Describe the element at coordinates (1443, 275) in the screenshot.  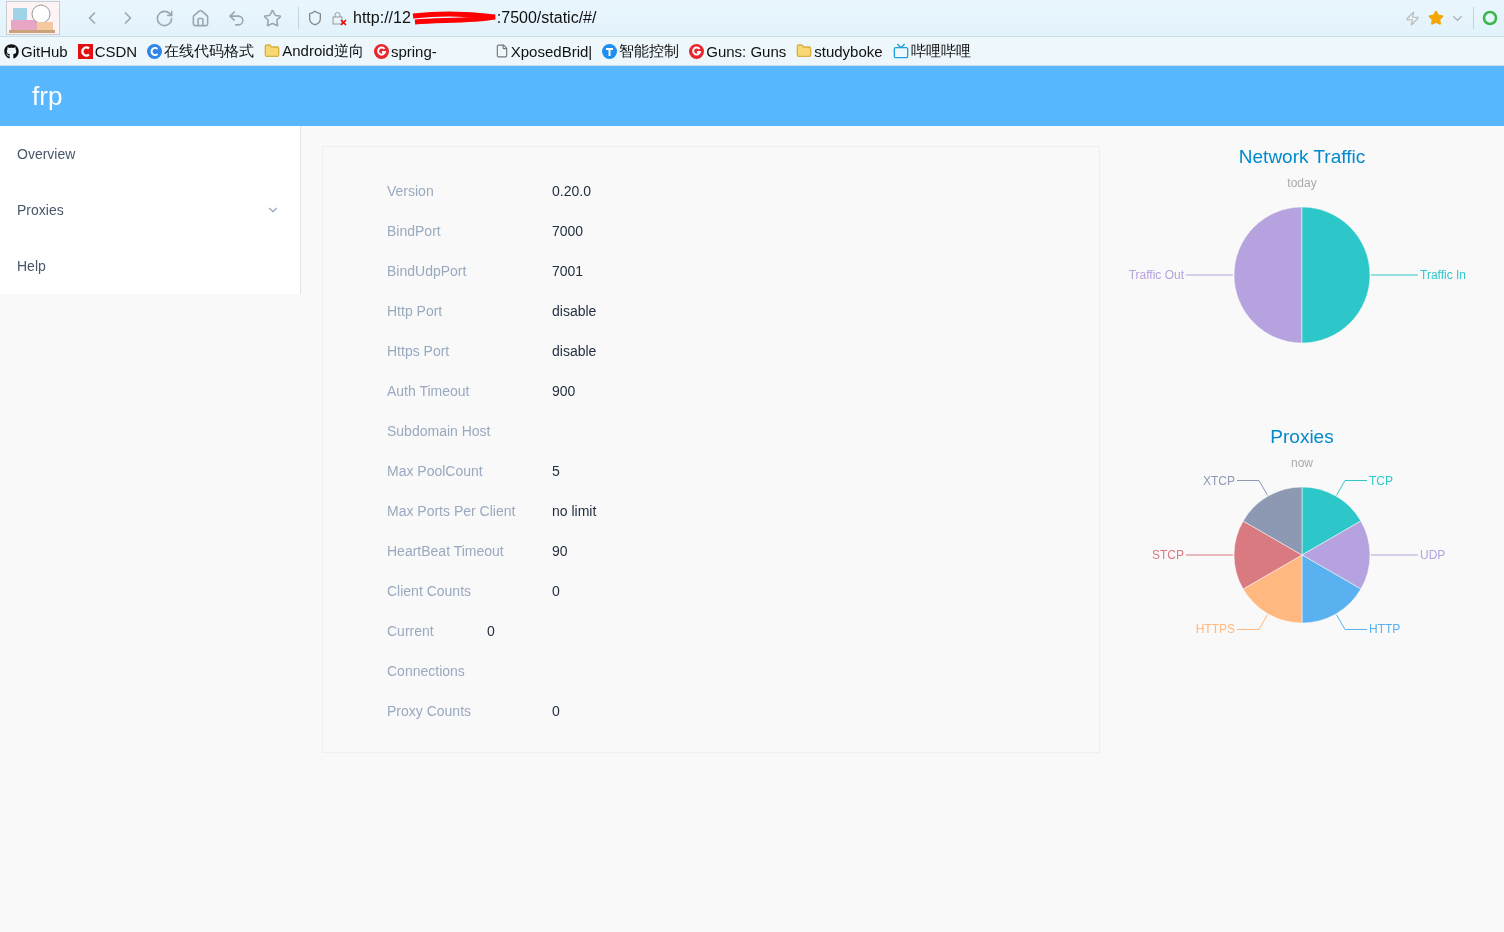
I see `slice-label: Traffic In` at that location.